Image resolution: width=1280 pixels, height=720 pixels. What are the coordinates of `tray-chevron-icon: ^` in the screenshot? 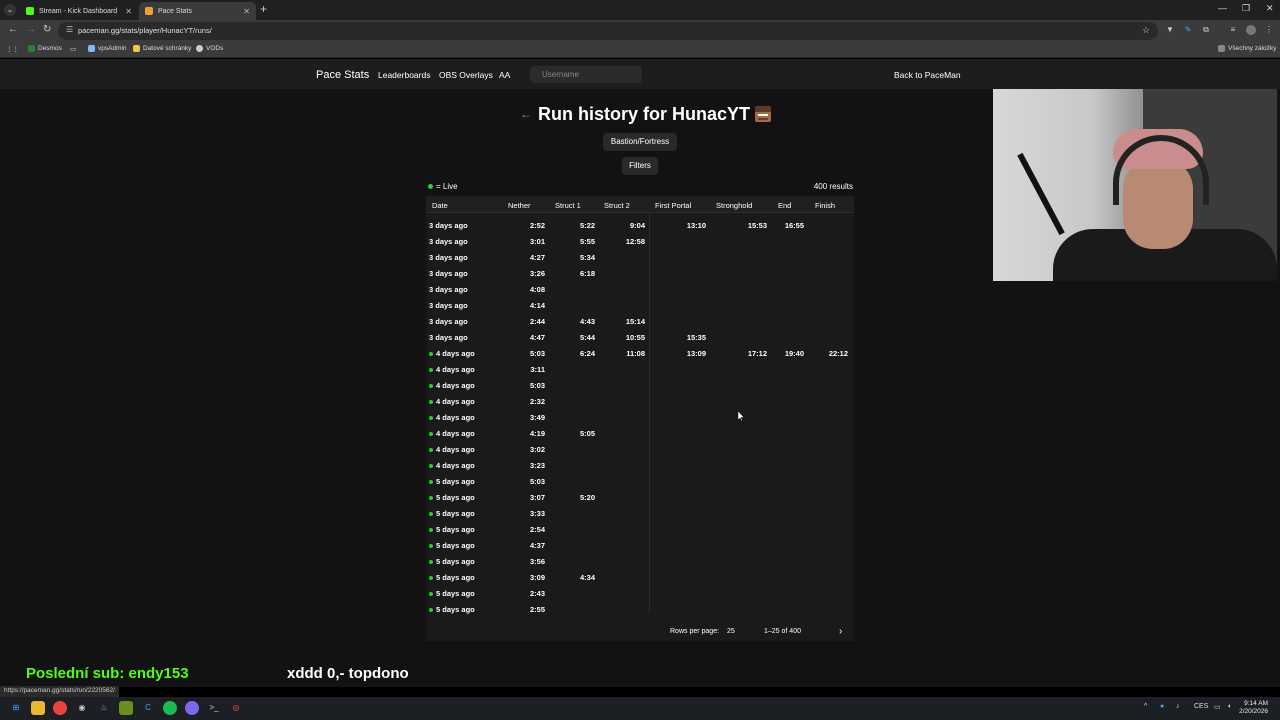 It's located at (1145, 706).